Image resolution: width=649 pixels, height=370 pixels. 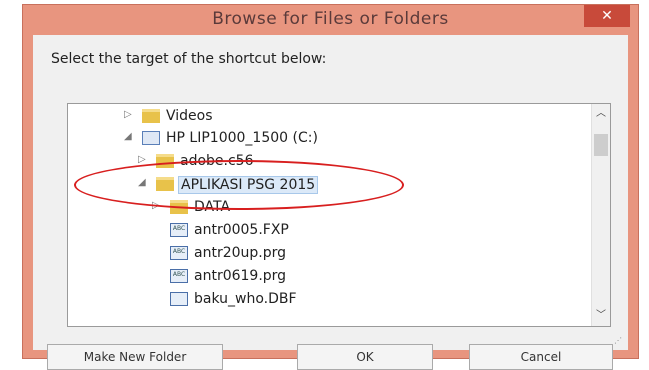 What do you see at coordinates (241, 230) in the screenshot?
I see `tree-item-label: antr0005.FXP` at bounding box center [241, 230].